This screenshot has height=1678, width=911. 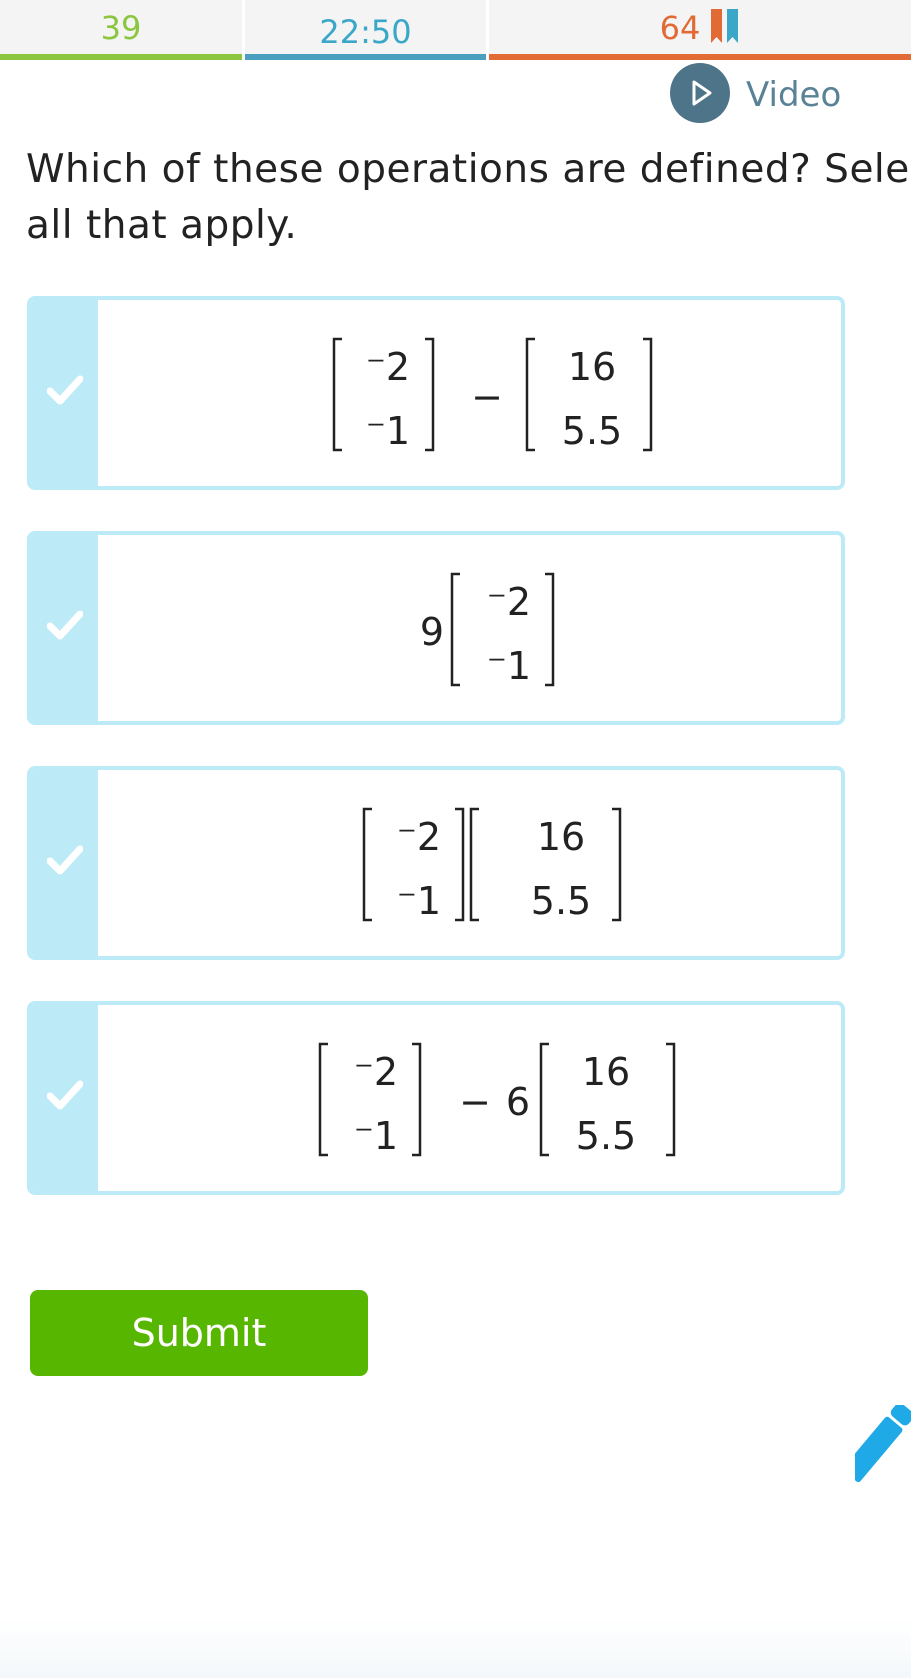 I want to click on choice-expression: ⁻2 ⁻1 − 6 16 5.5, so click(x=469, y=1098).